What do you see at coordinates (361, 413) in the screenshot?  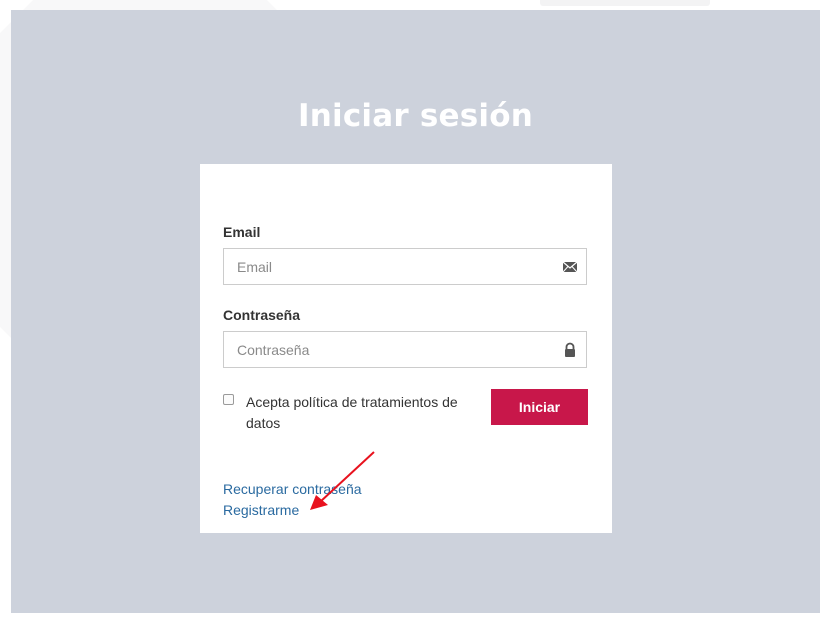 I see `privacy-policy-label: Acepta política de tratamientos de datos` at bounding box center [361, 413].